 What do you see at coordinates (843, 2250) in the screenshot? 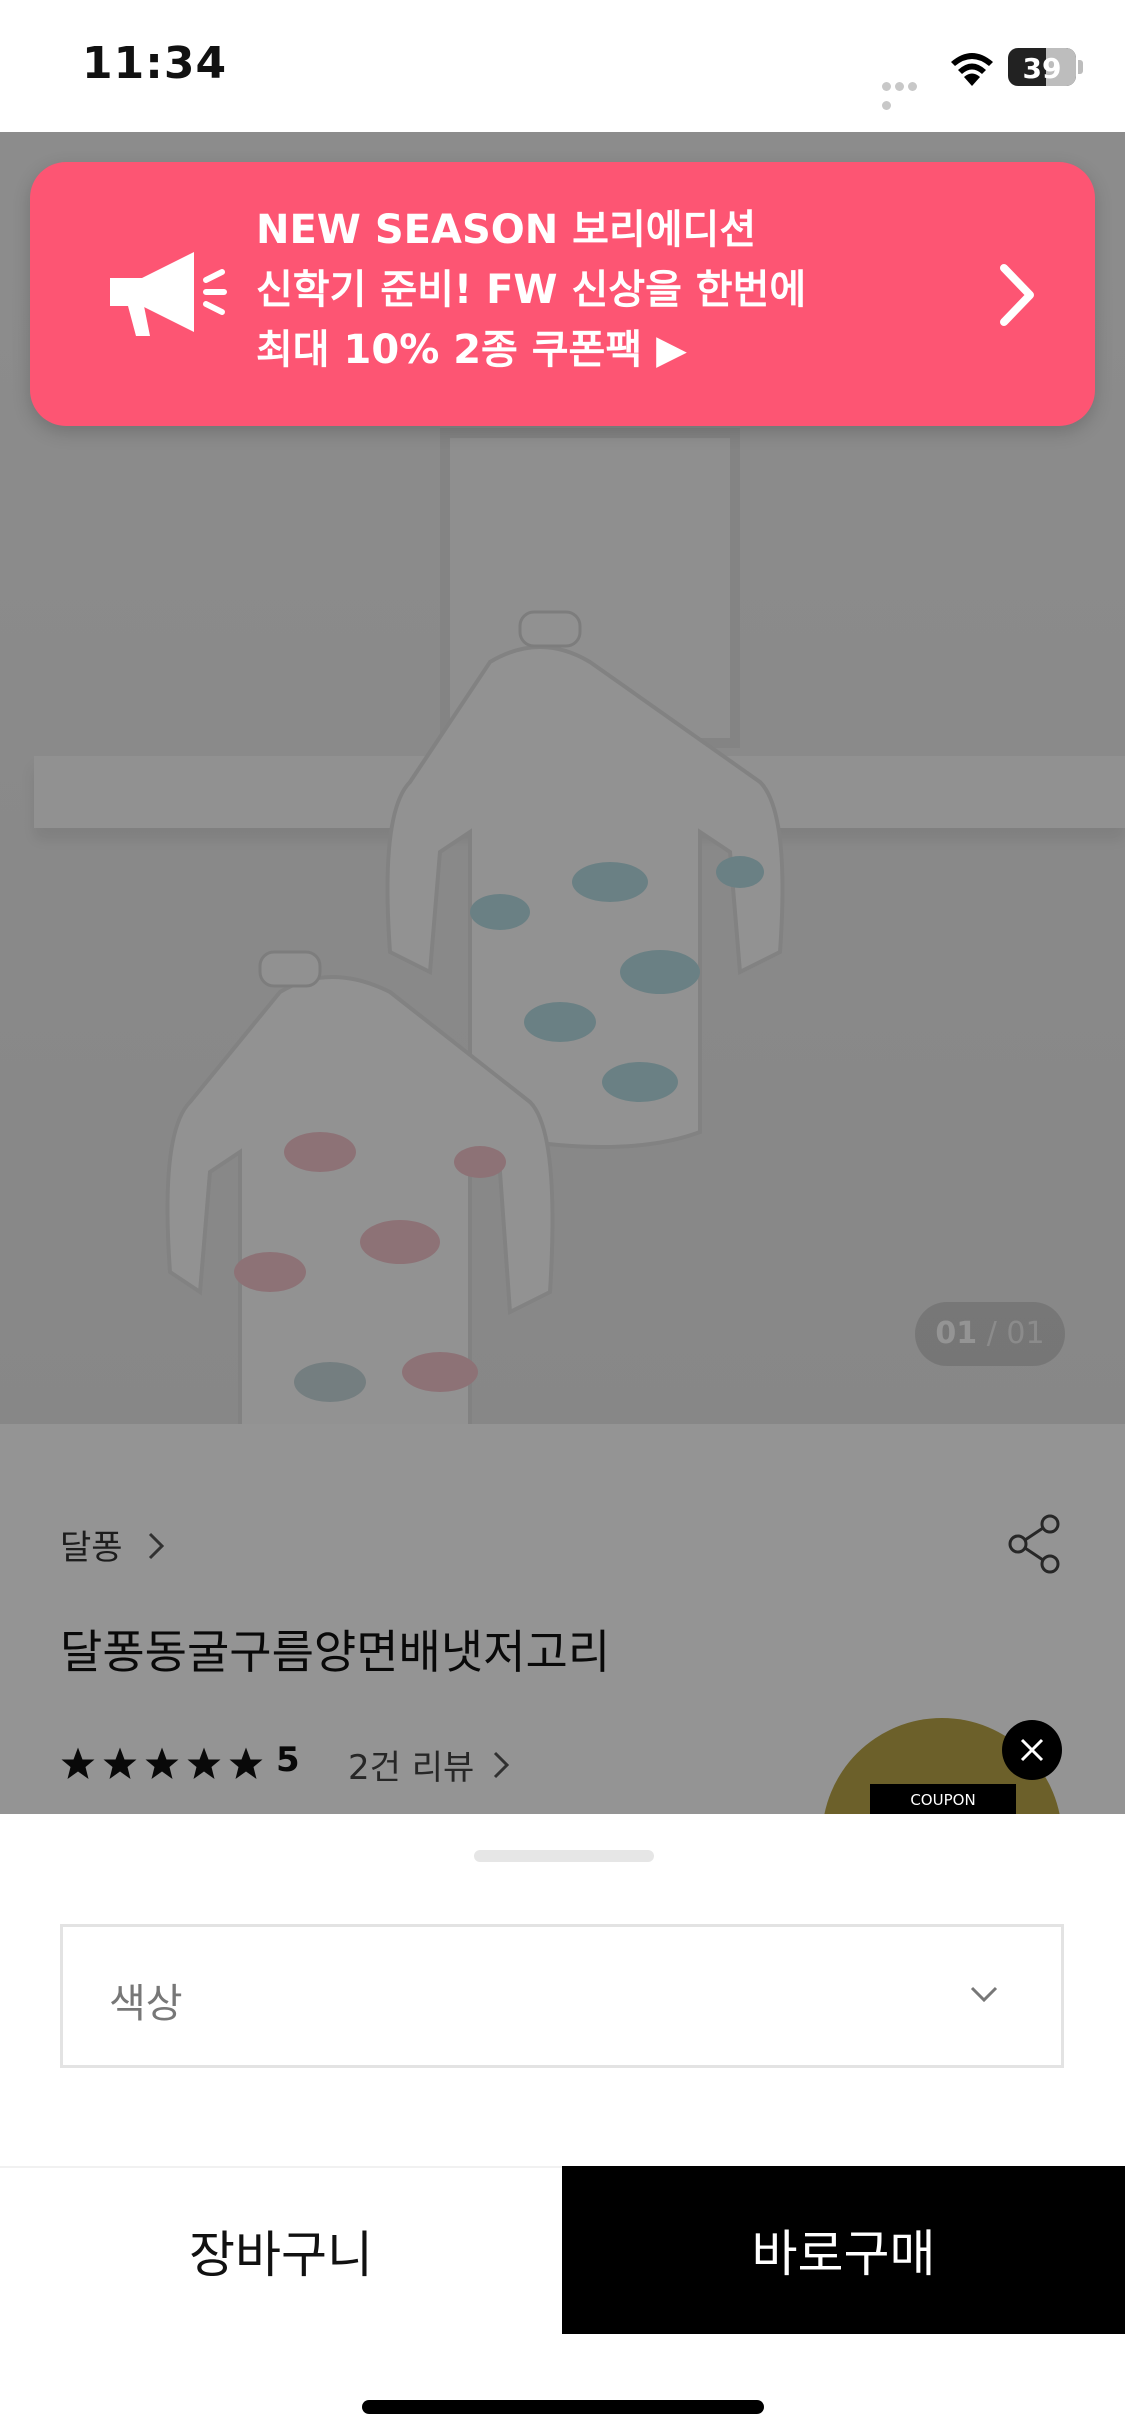
I see `buy-now-button: 바로구매` at bounding box center [843, 2250].